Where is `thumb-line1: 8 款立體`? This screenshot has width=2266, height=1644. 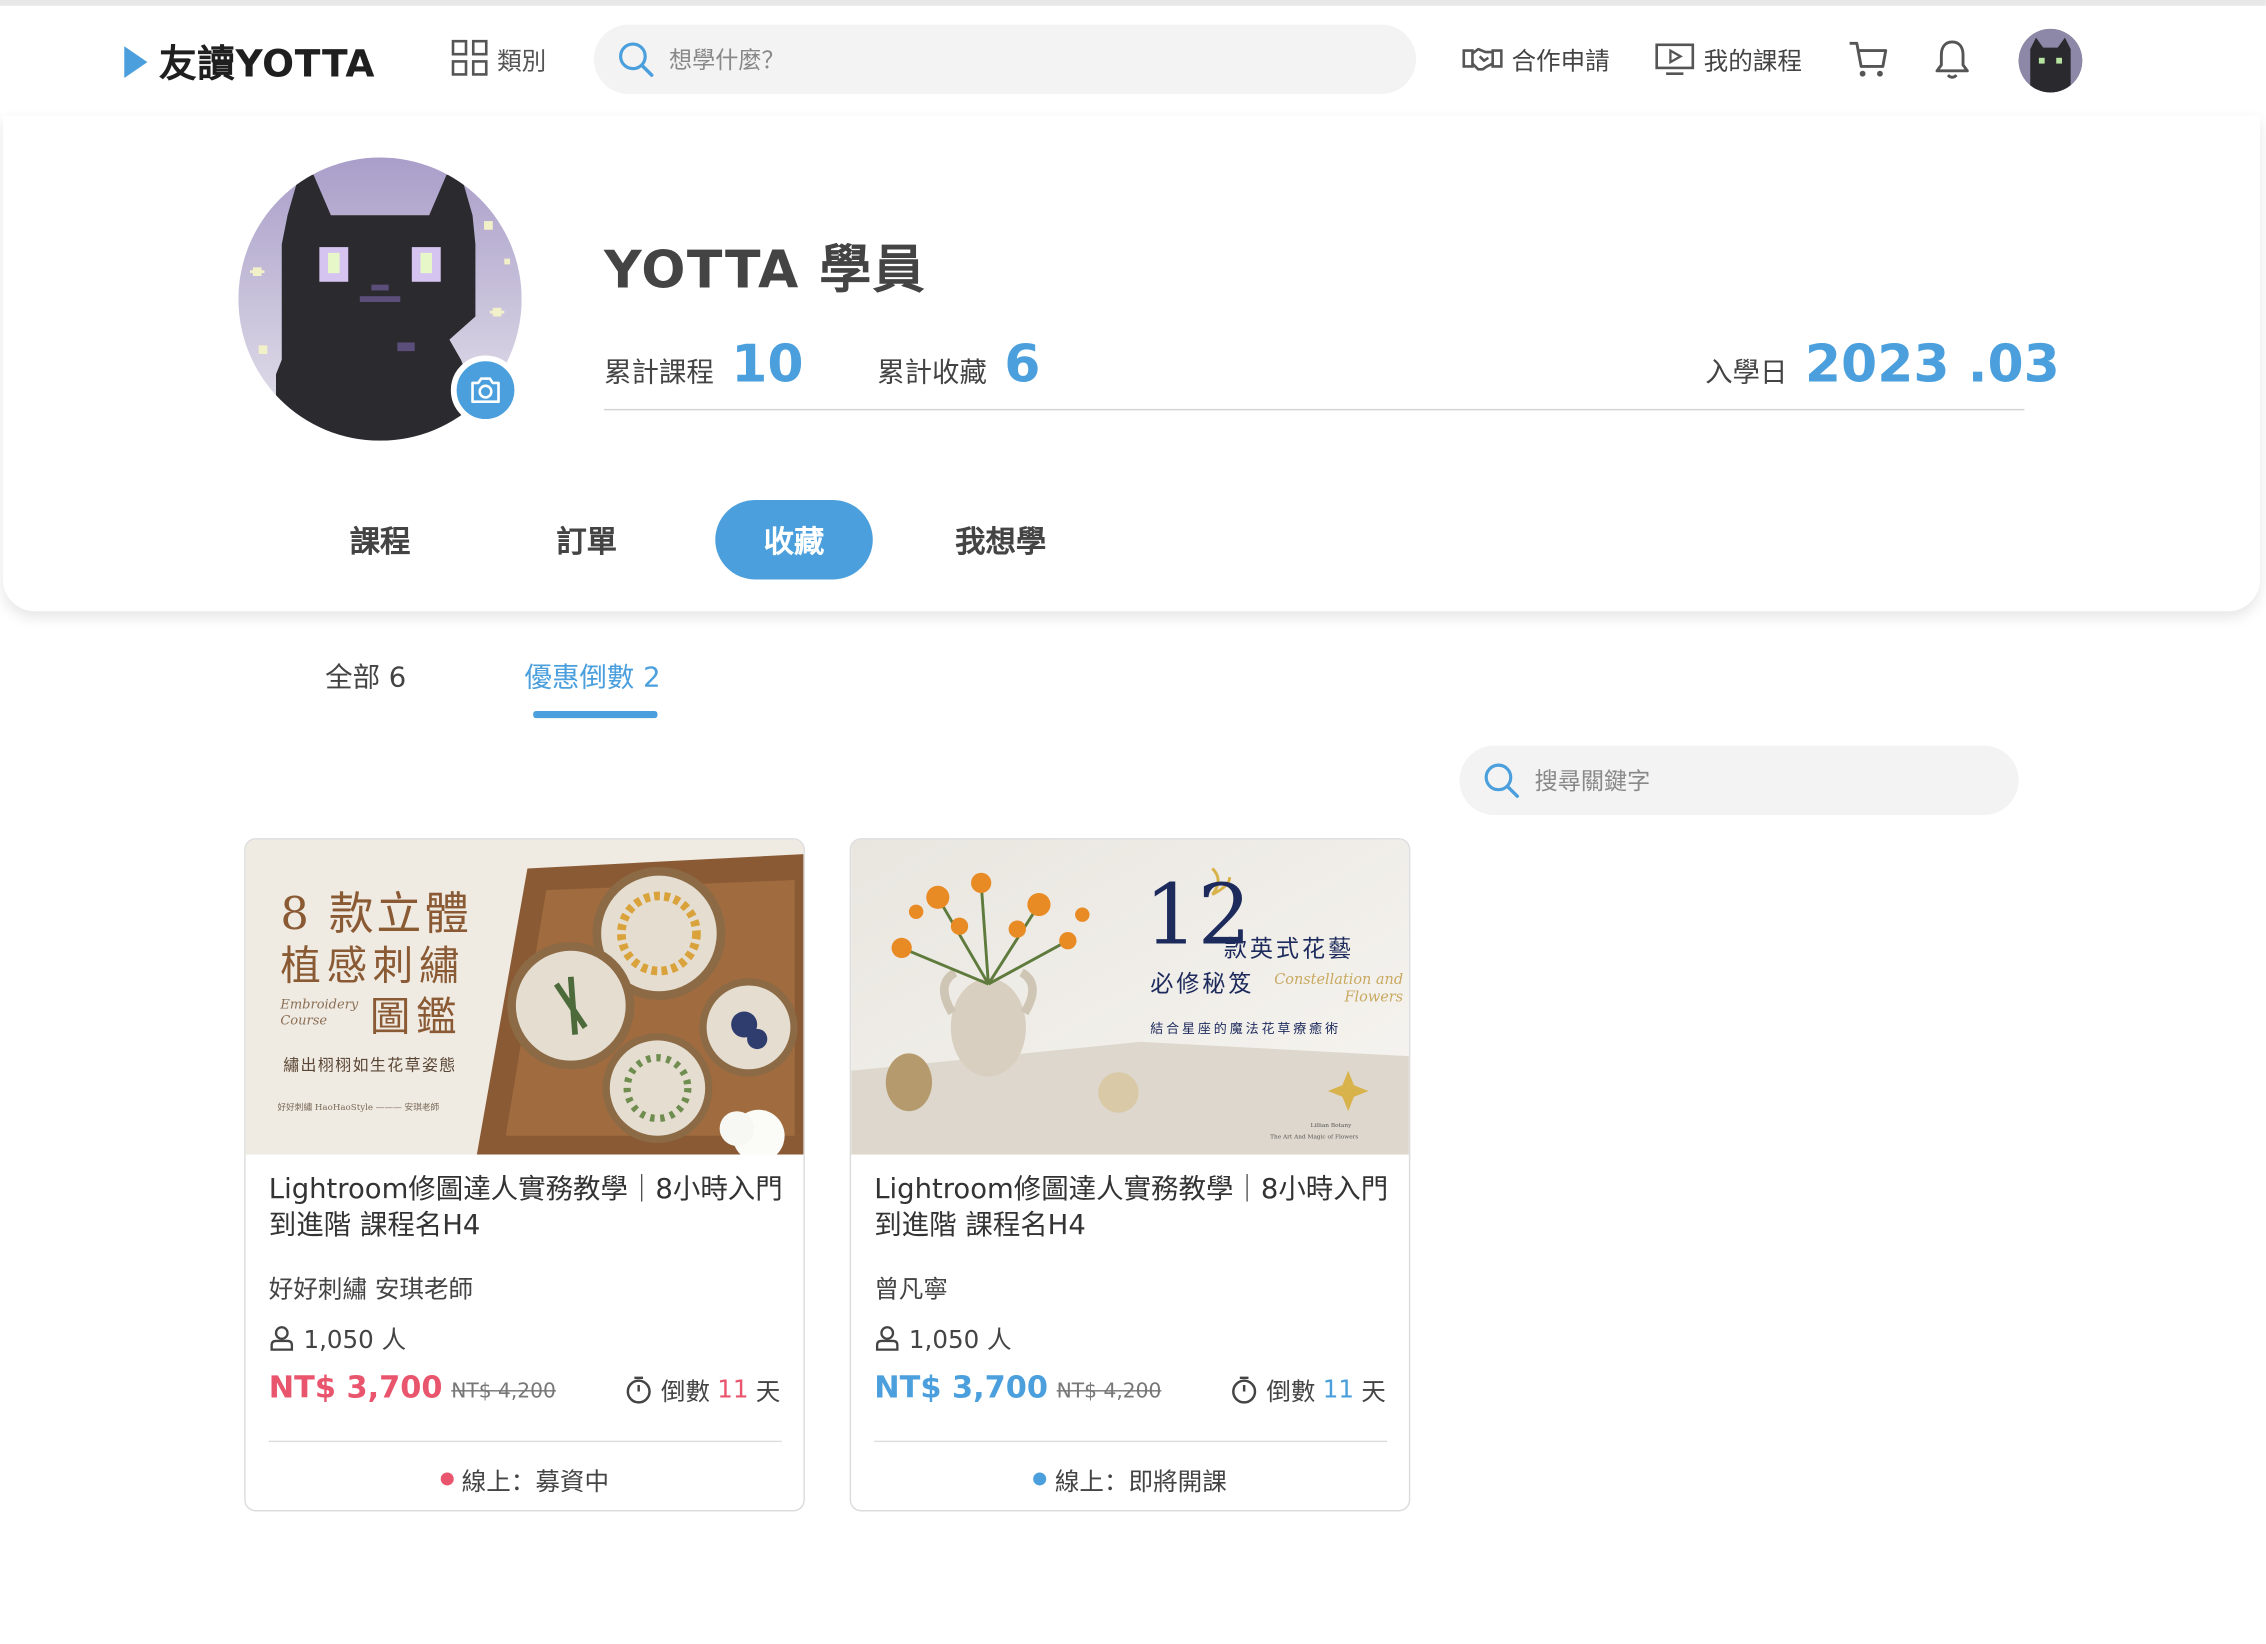 thumb-line1: 8 款立體 is located at coordinates (376, 914).